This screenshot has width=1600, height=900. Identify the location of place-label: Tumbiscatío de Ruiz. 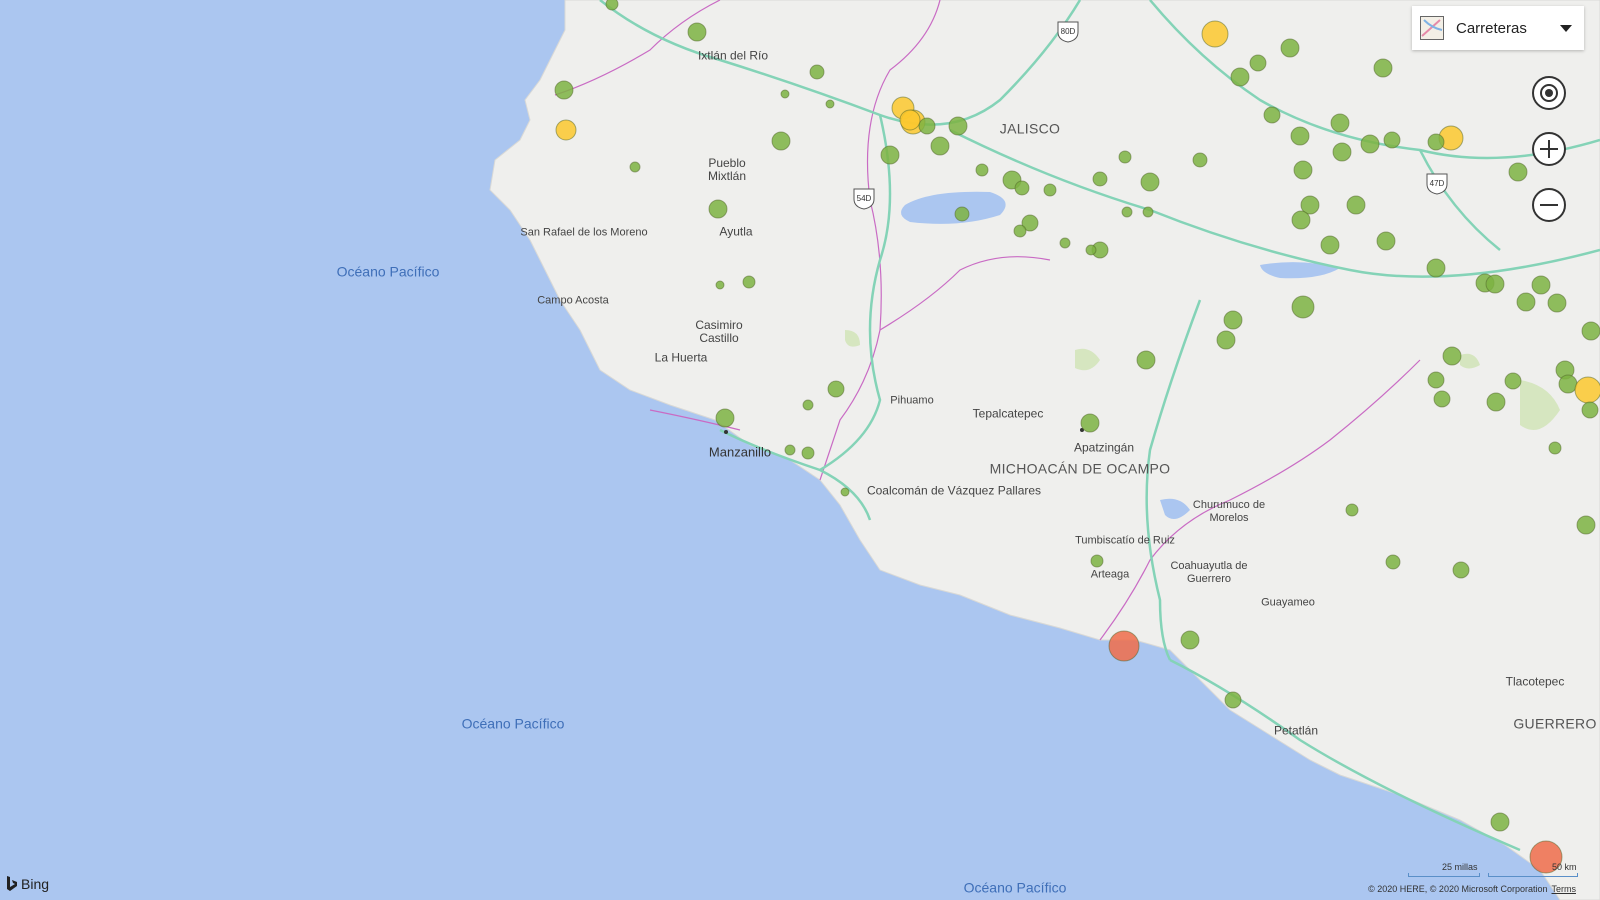
(1125, 540).